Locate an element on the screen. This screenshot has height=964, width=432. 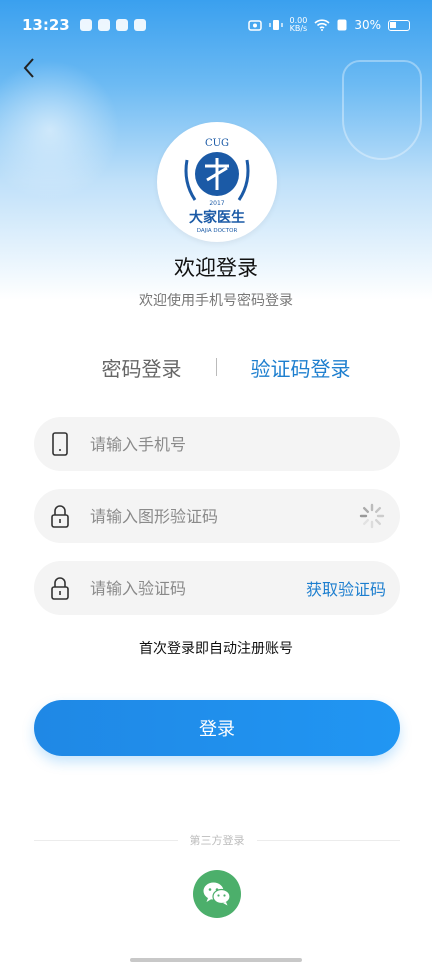
net-speed-unit: KB/s is located at coordinates (298, 28).